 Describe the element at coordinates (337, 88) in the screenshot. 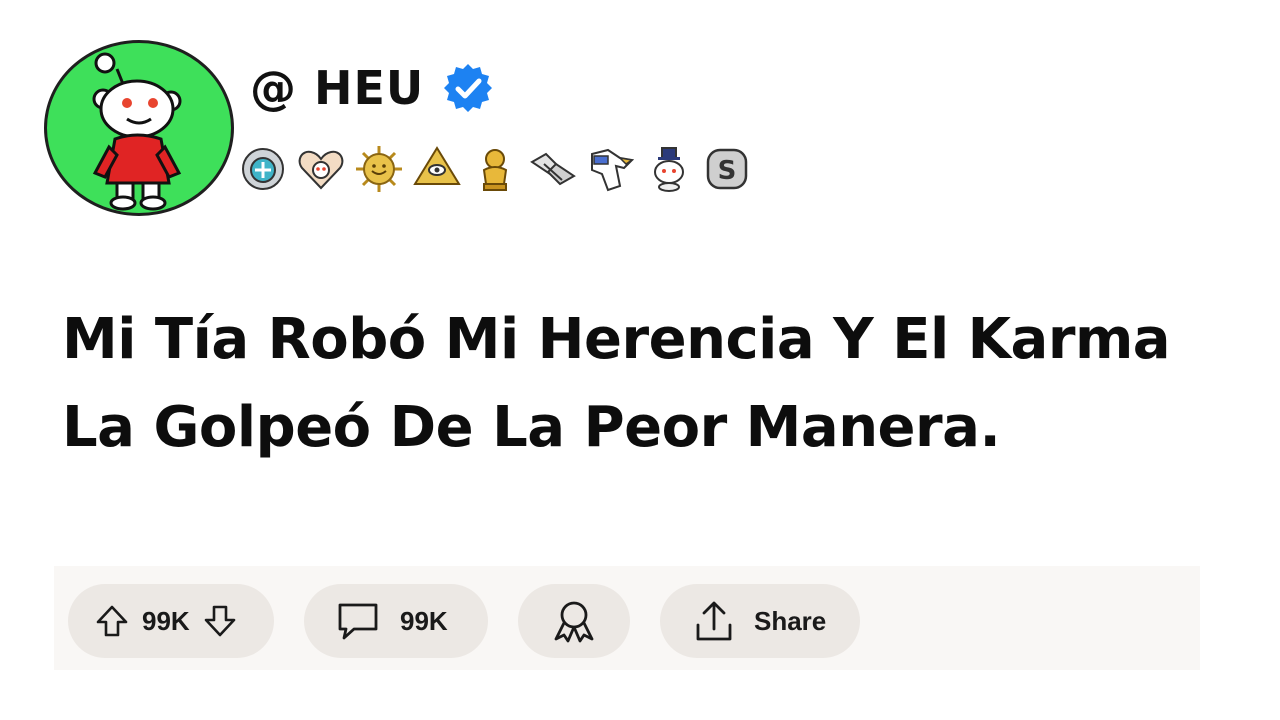

I see `author-handle: @ HEU` at that location.